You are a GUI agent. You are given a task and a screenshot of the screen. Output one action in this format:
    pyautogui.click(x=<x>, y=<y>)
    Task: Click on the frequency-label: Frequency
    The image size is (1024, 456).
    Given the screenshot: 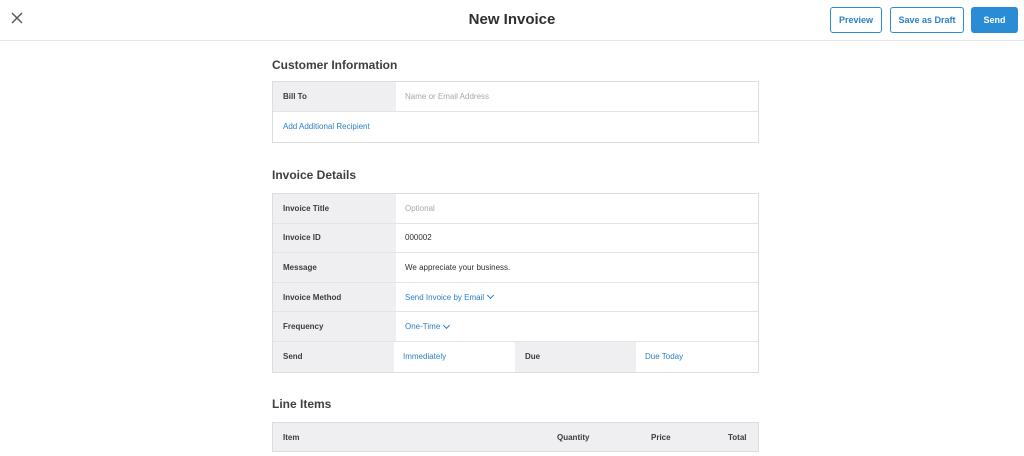 What is the action you would take?
    pyautogui.click(x=334, y=326)
    